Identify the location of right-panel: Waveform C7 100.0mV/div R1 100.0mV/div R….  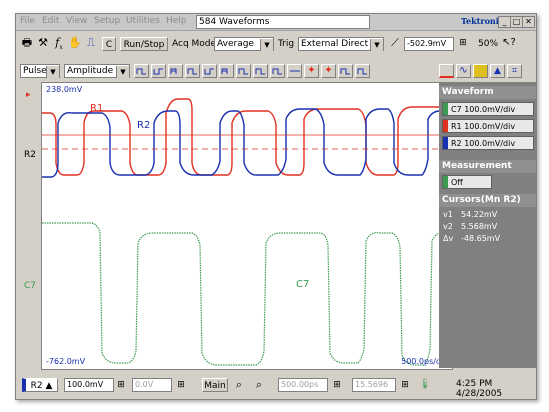
(487, 225).